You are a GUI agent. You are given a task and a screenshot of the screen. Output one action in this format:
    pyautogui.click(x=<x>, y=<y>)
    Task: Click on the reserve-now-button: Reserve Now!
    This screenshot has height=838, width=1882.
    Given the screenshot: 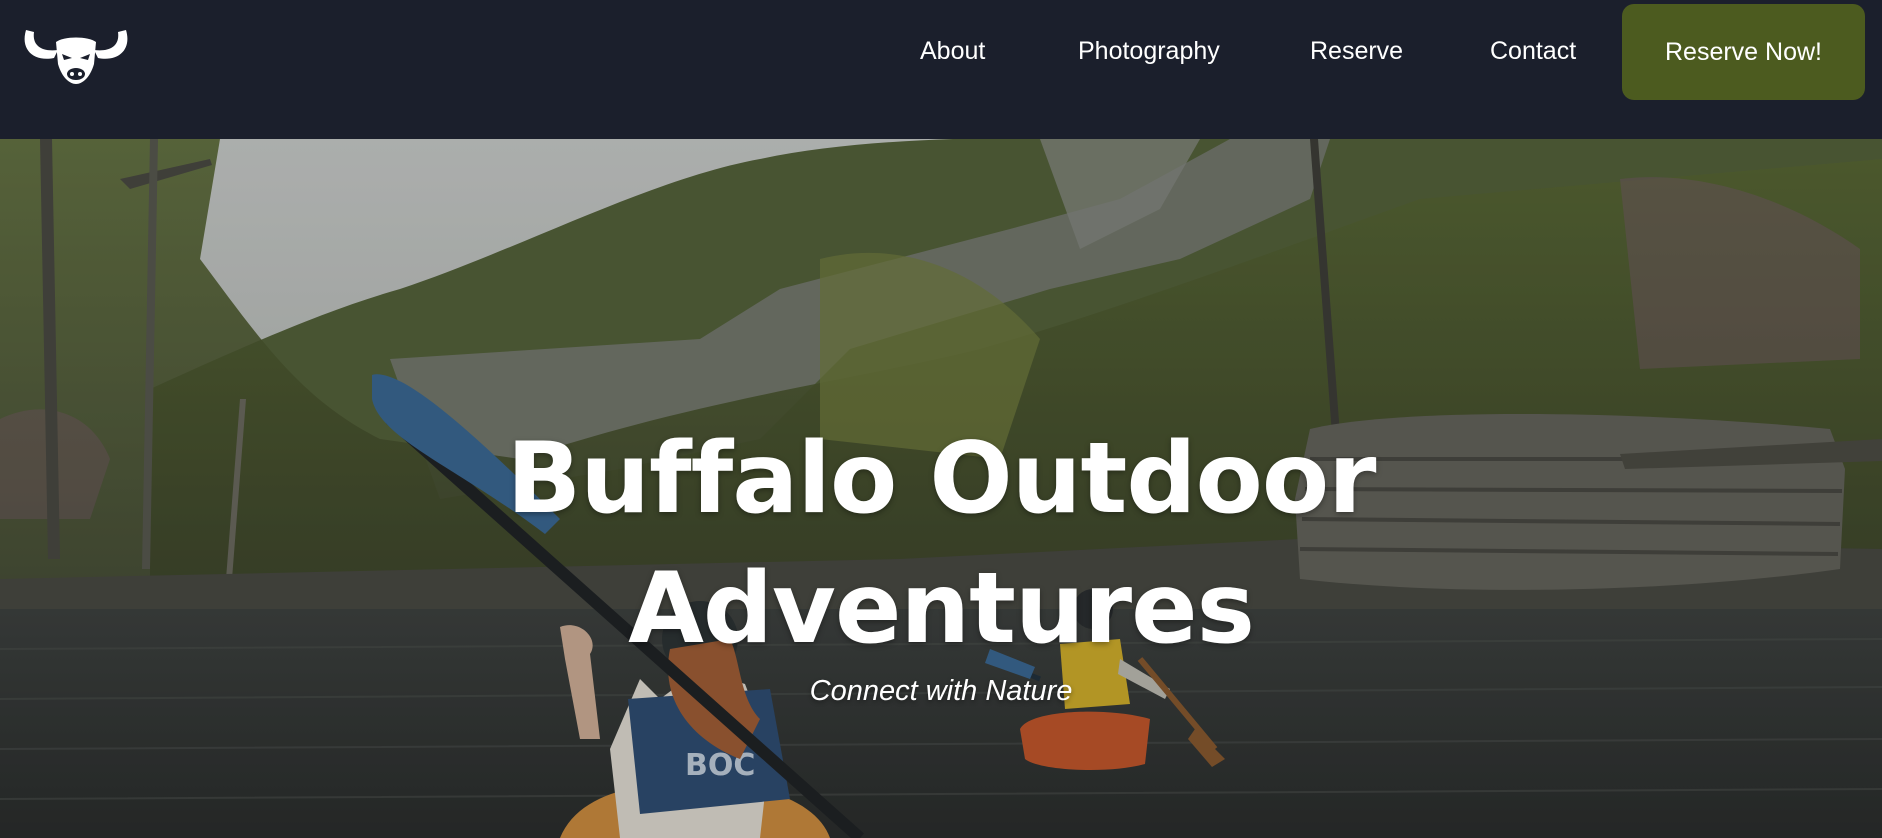 What is the action you would take?
    pyautogui.click(x=1743, y=52)
    